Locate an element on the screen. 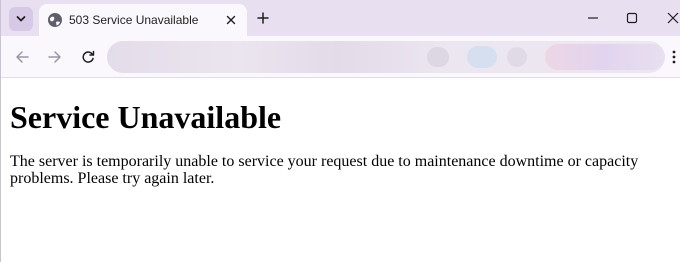  kebab-menu-icon is located at coordinates (674, 57).